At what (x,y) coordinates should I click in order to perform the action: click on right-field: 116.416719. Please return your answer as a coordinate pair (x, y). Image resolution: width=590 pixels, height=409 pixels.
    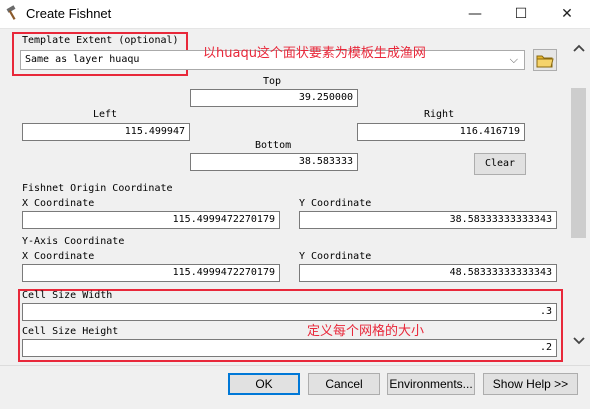
    Looking at the image, I should click on (441, 132).